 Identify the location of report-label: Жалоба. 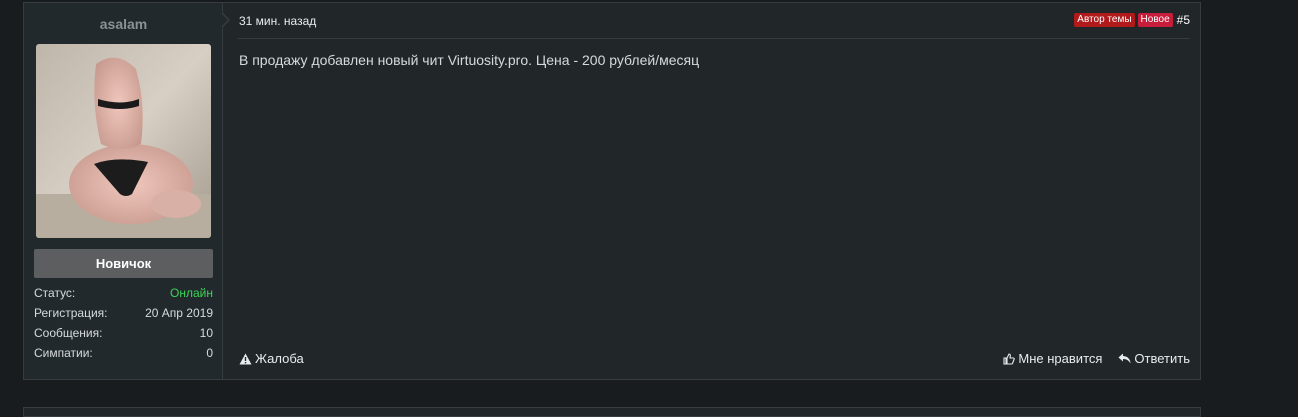
(279, 358).